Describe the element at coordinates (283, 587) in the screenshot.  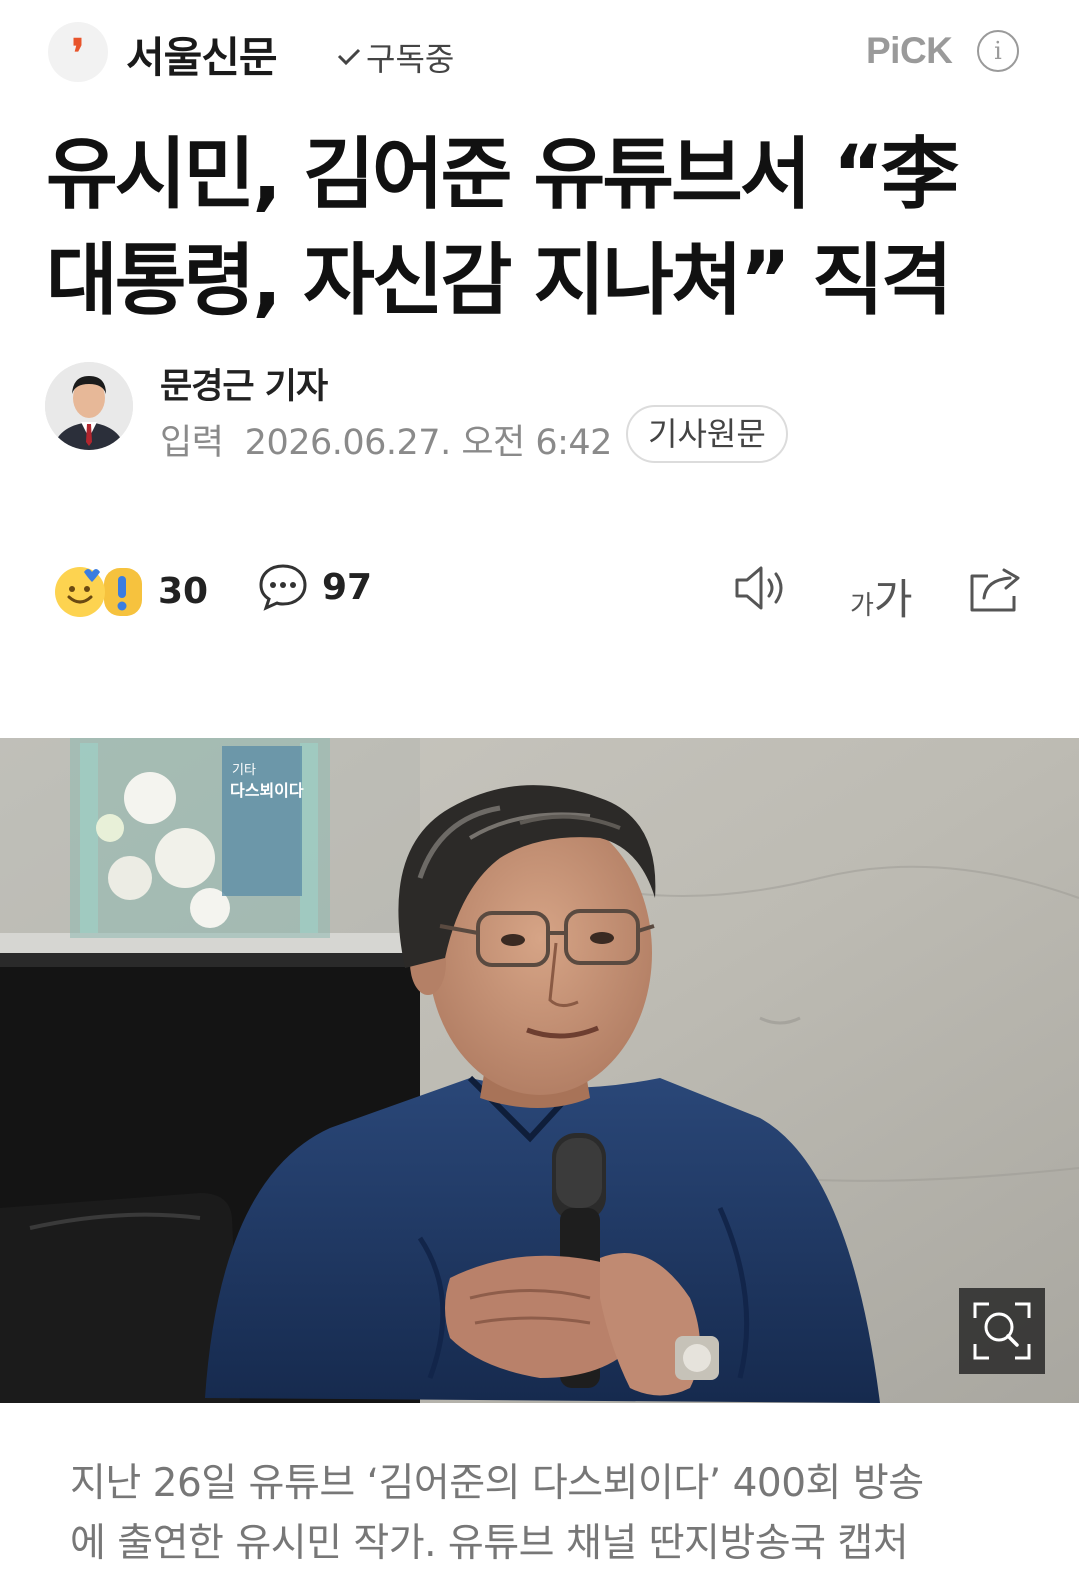
I see `speech-bubble-icon` at that location.